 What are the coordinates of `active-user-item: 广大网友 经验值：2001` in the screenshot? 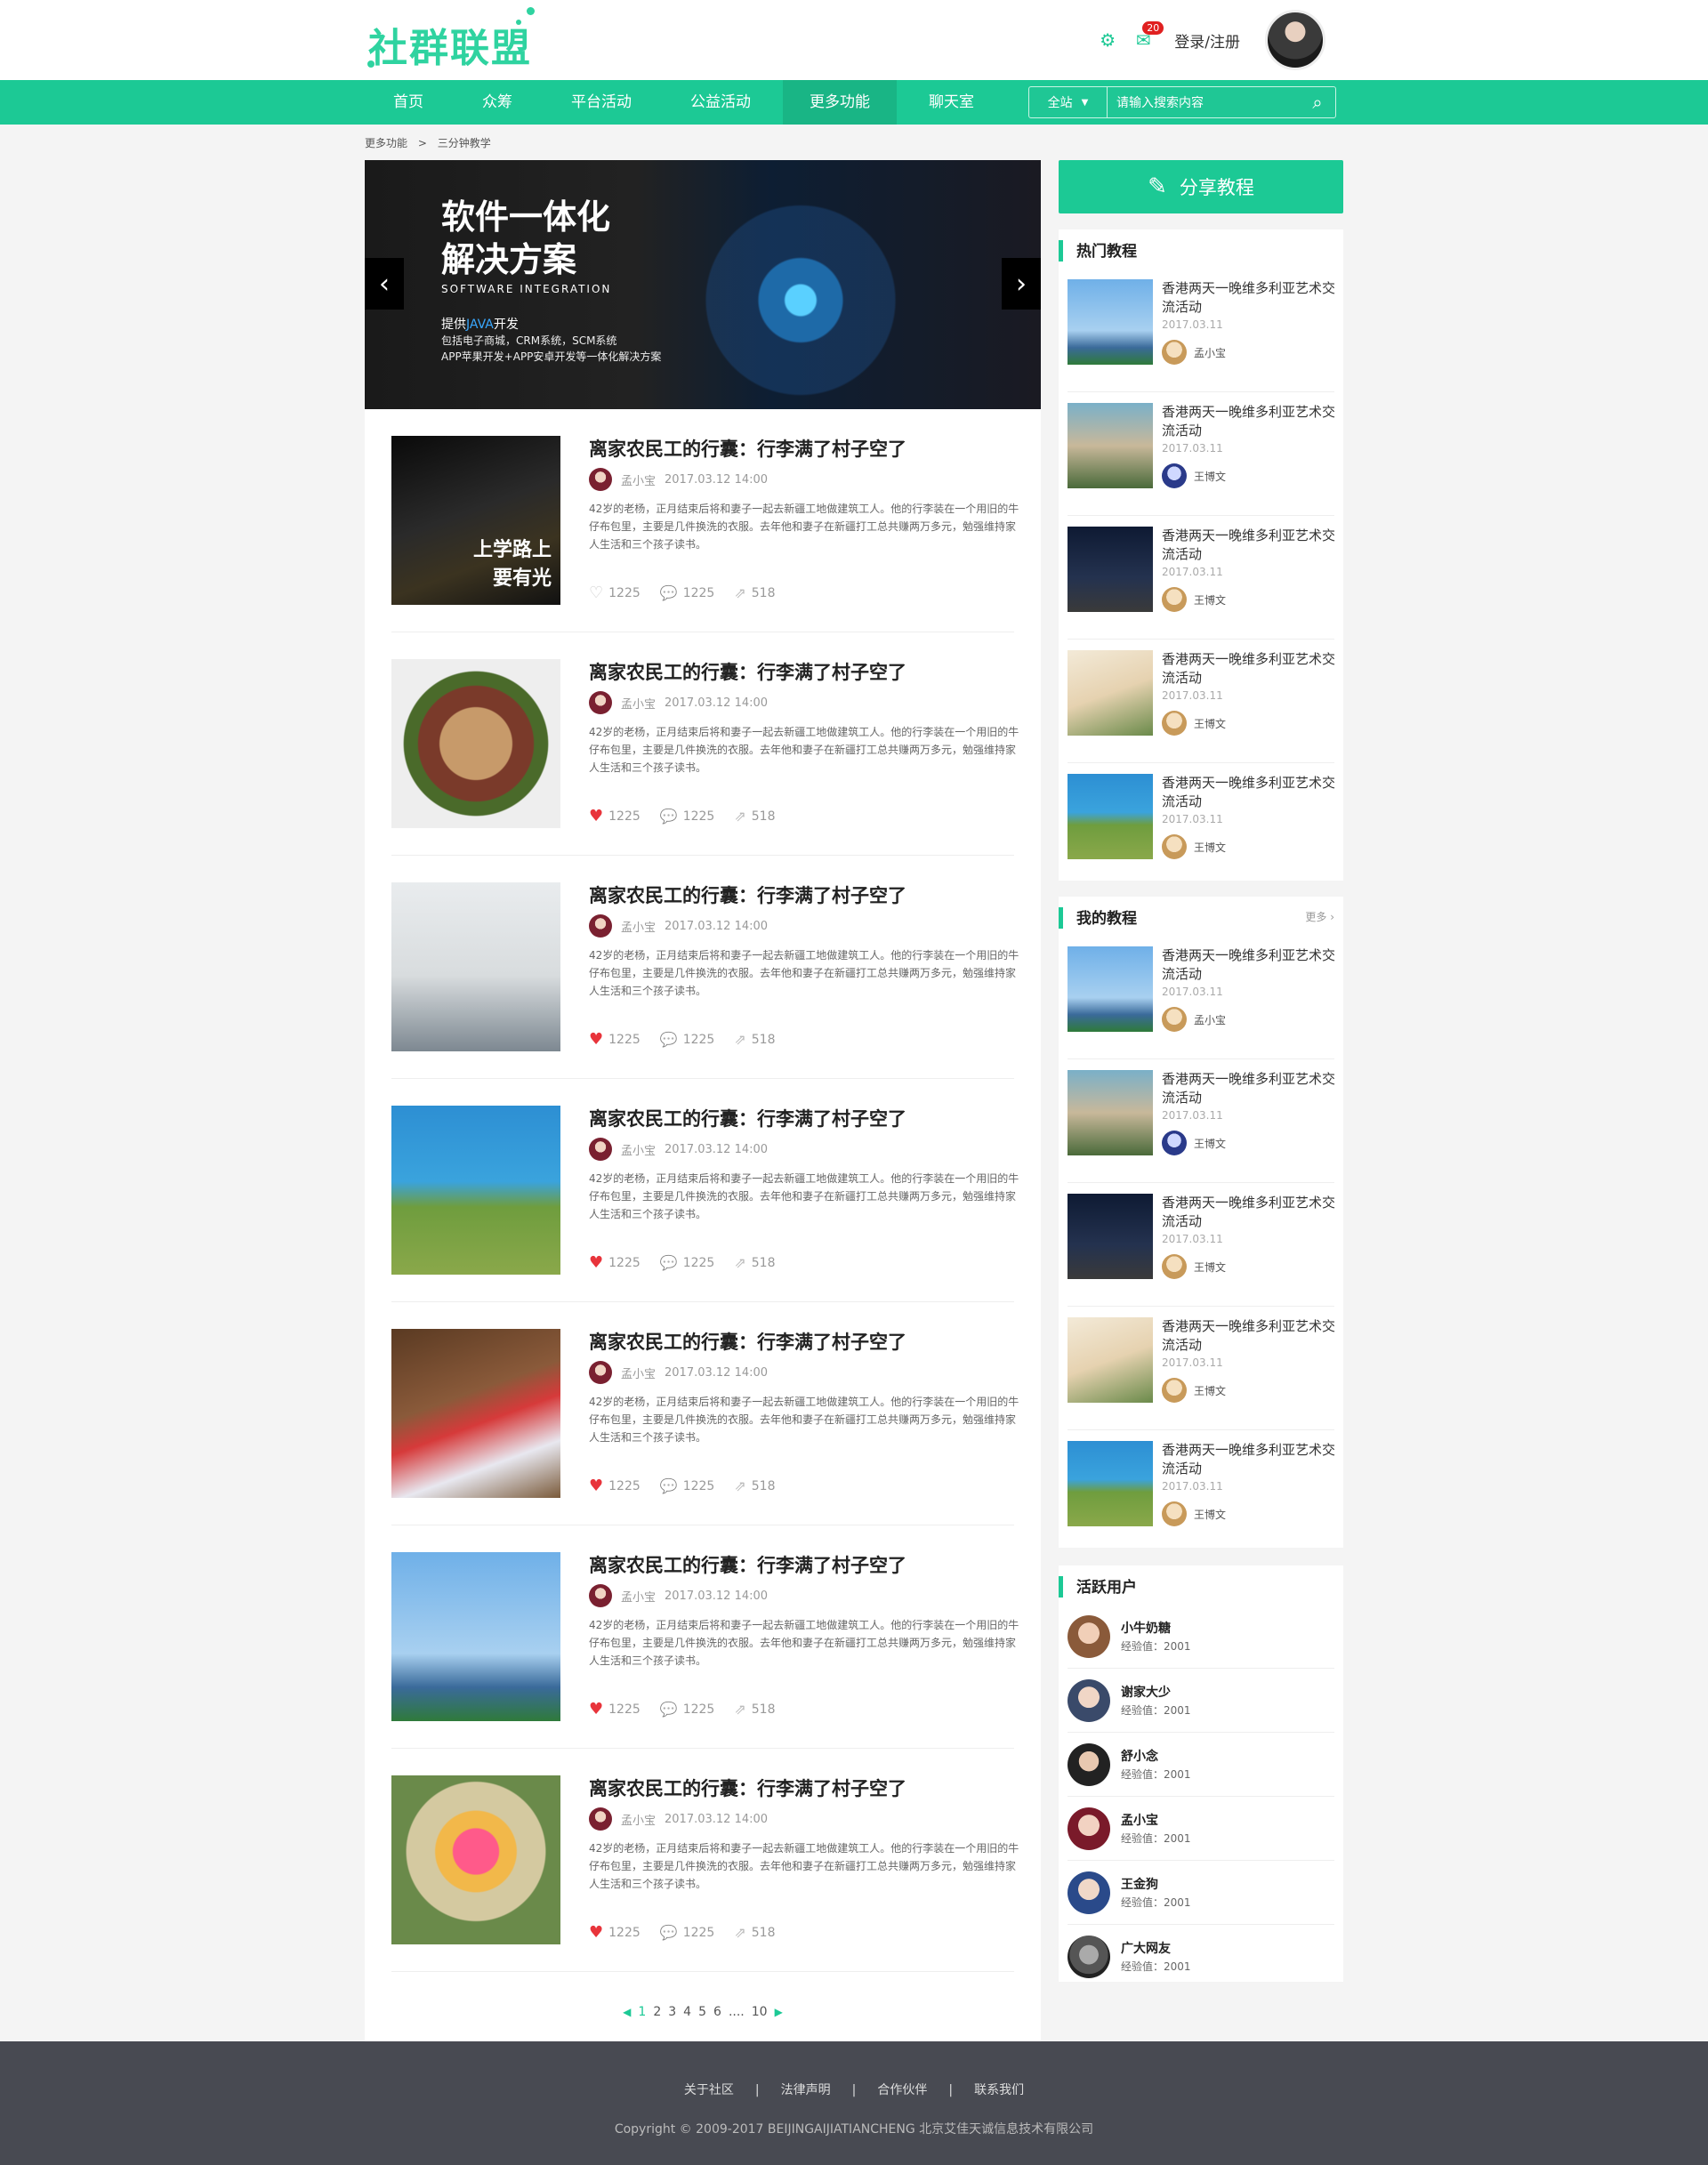 It's located at (1201, 1957).